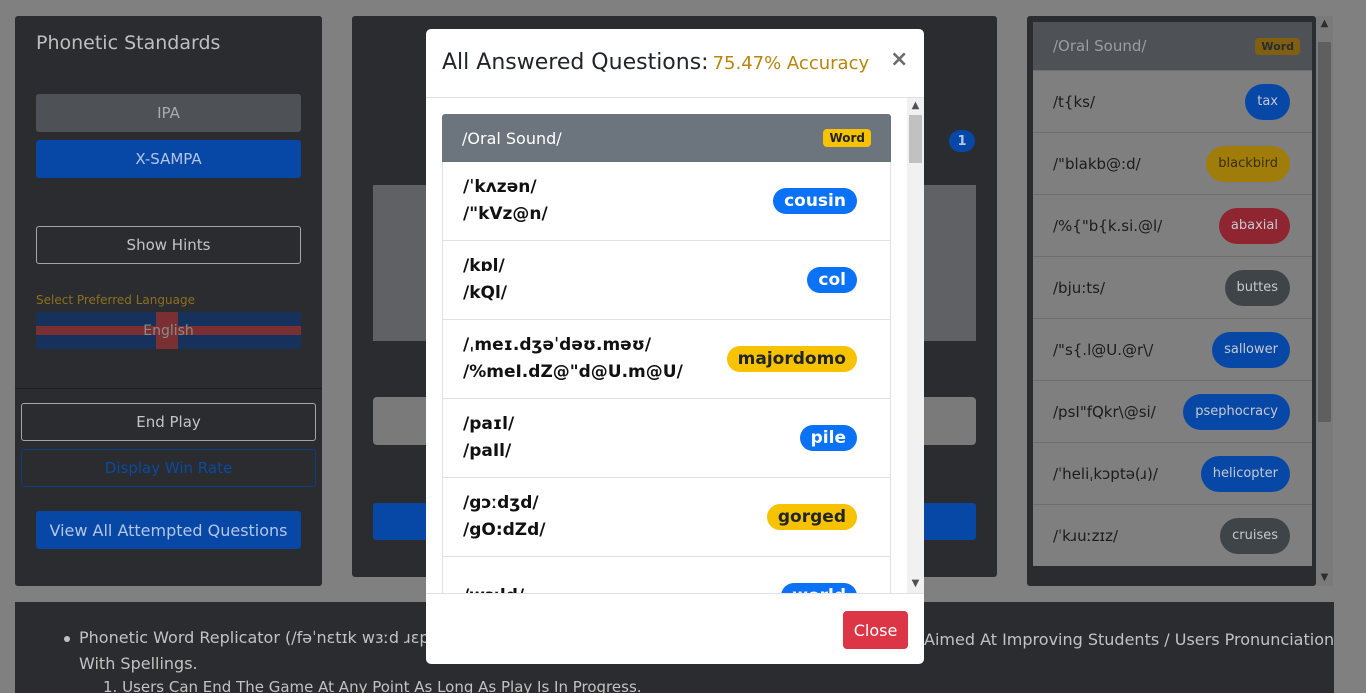  What do you see at coordinates (1172, 411) in the screenshot?
I see `list-item: /psI"fQkr\@si/psephocracy` at bounding box center [1172, 411].